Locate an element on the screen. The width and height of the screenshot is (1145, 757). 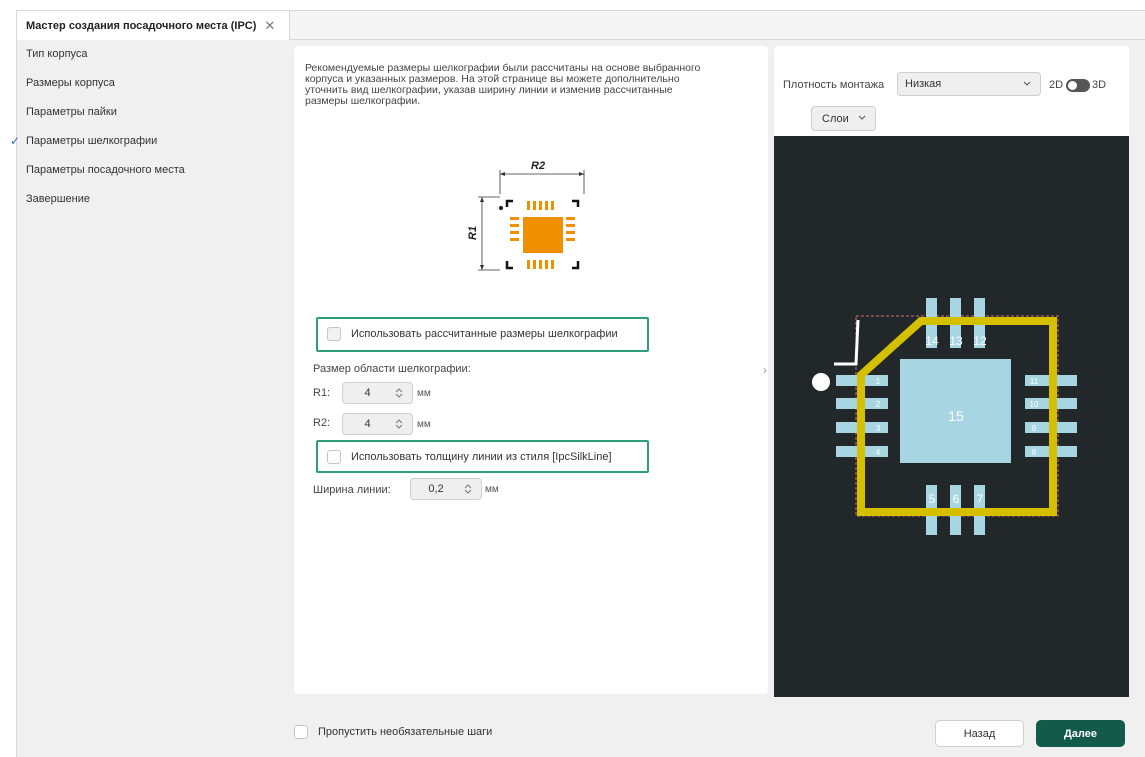
description-line: размеры шелкографии. is located at coordinates (363, 101).